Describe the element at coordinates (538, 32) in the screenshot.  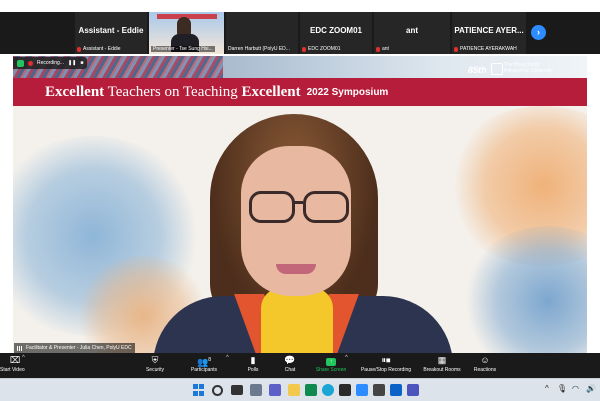
I see `next-page-button: ›` at that location.